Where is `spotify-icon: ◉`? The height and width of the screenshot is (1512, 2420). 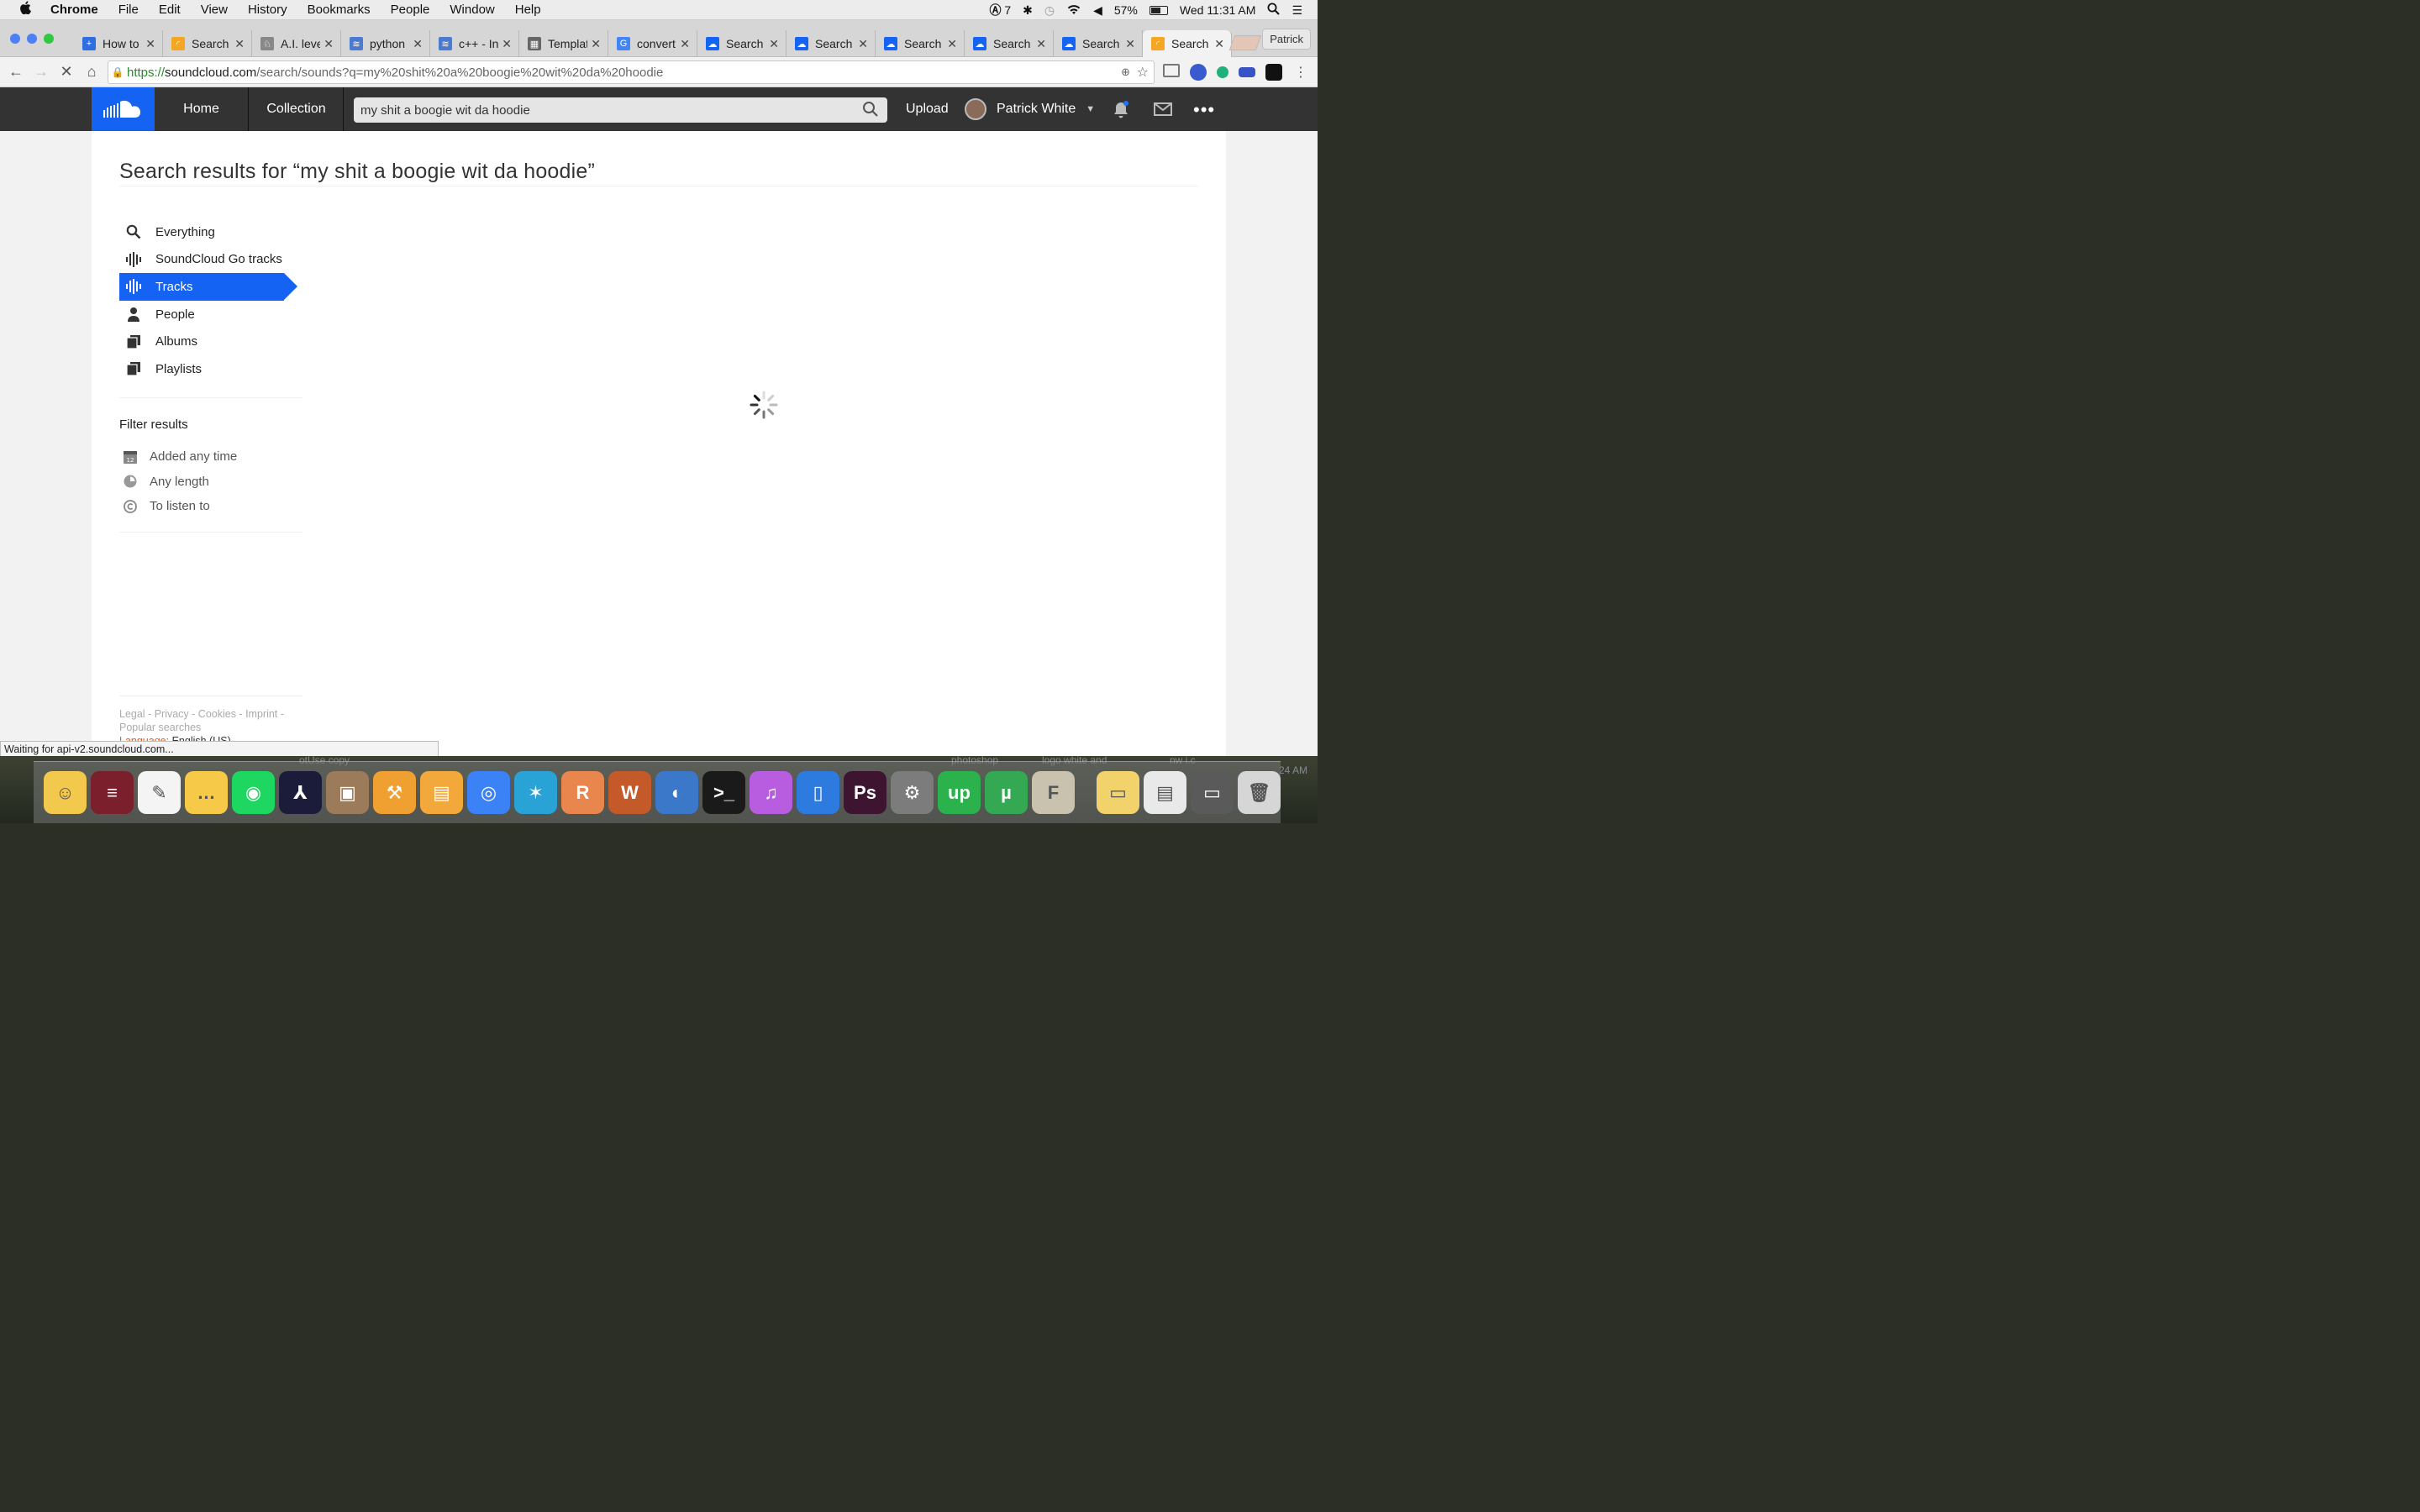 spotify-icon: ◉ is located at coordinates (254, 792).